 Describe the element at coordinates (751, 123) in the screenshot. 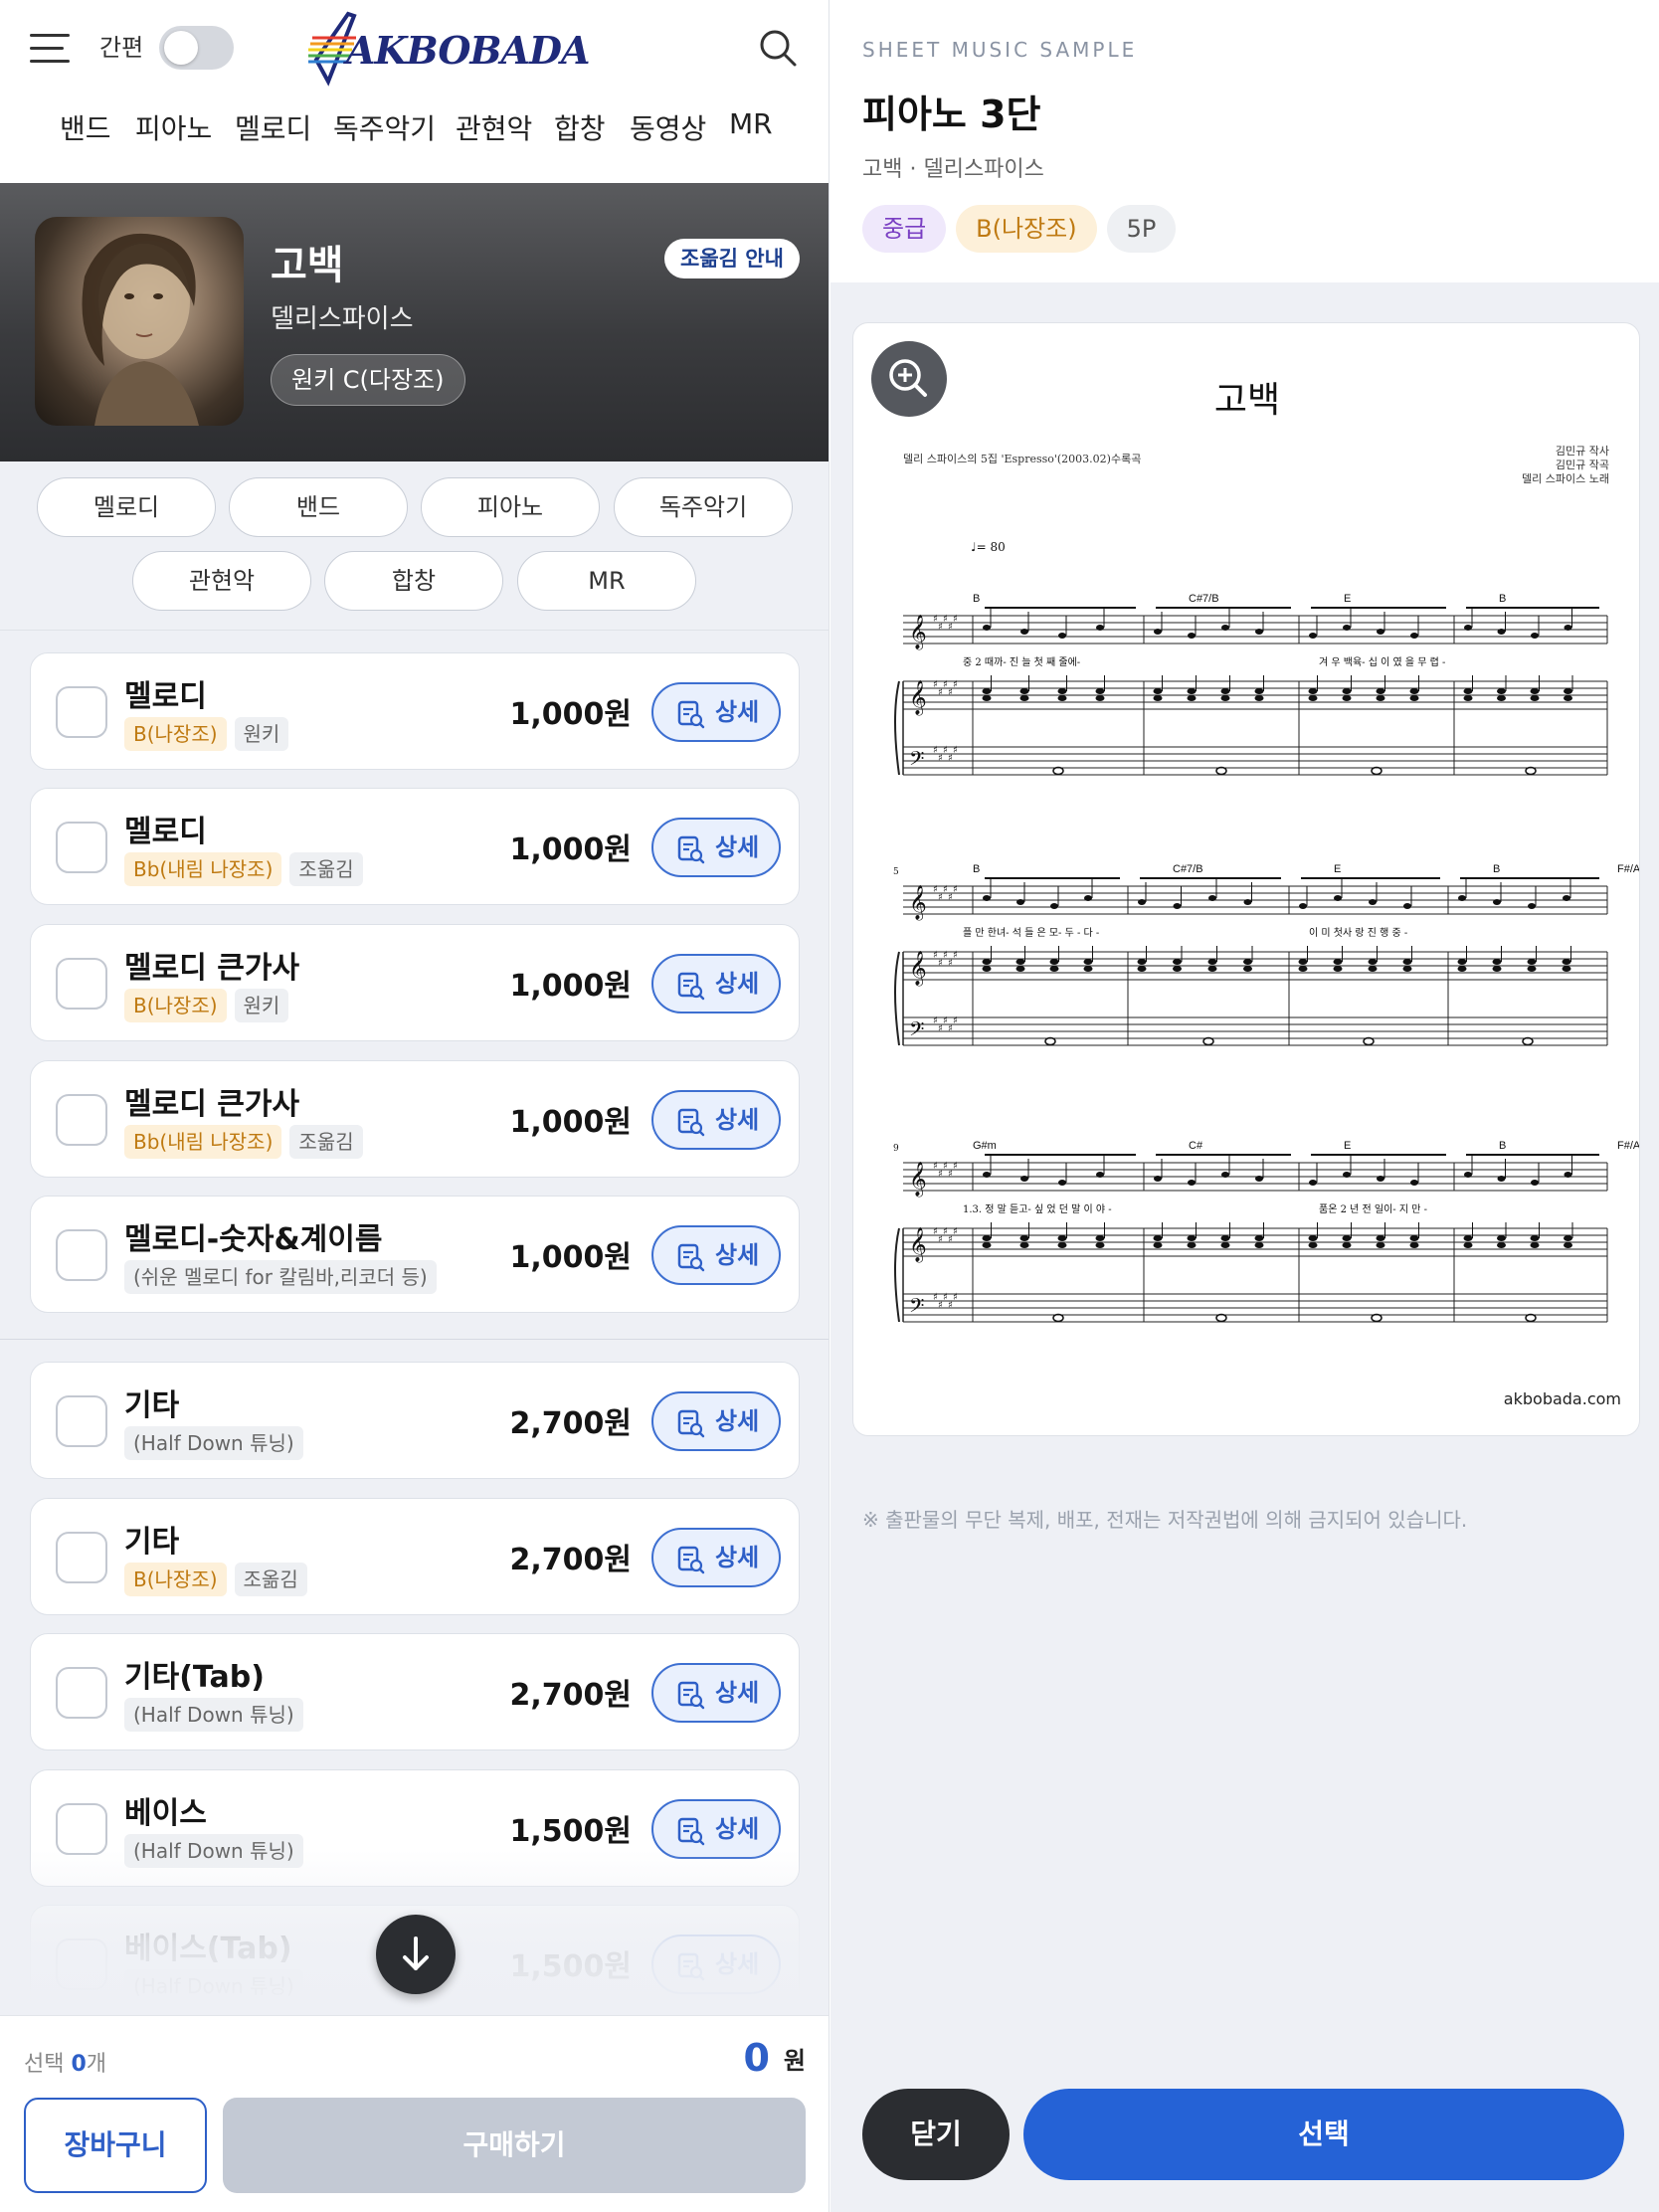

I see `nav-mr: MR` at that location.